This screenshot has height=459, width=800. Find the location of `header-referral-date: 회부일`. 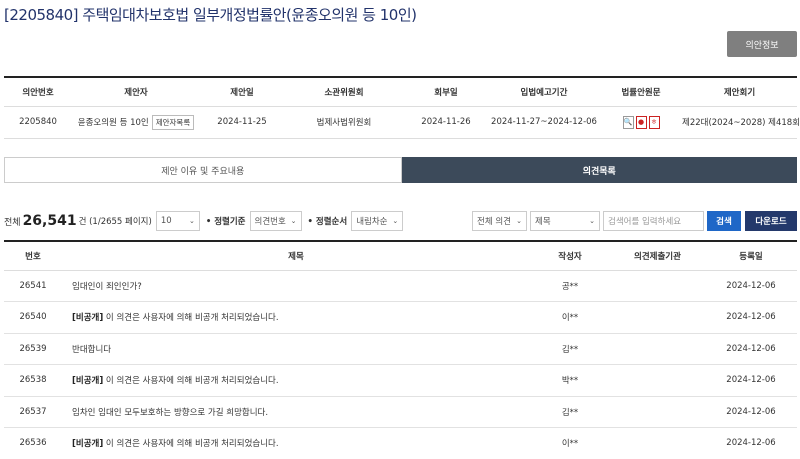

header-referral-date: 회부일 is located at coordinates (446, 91).